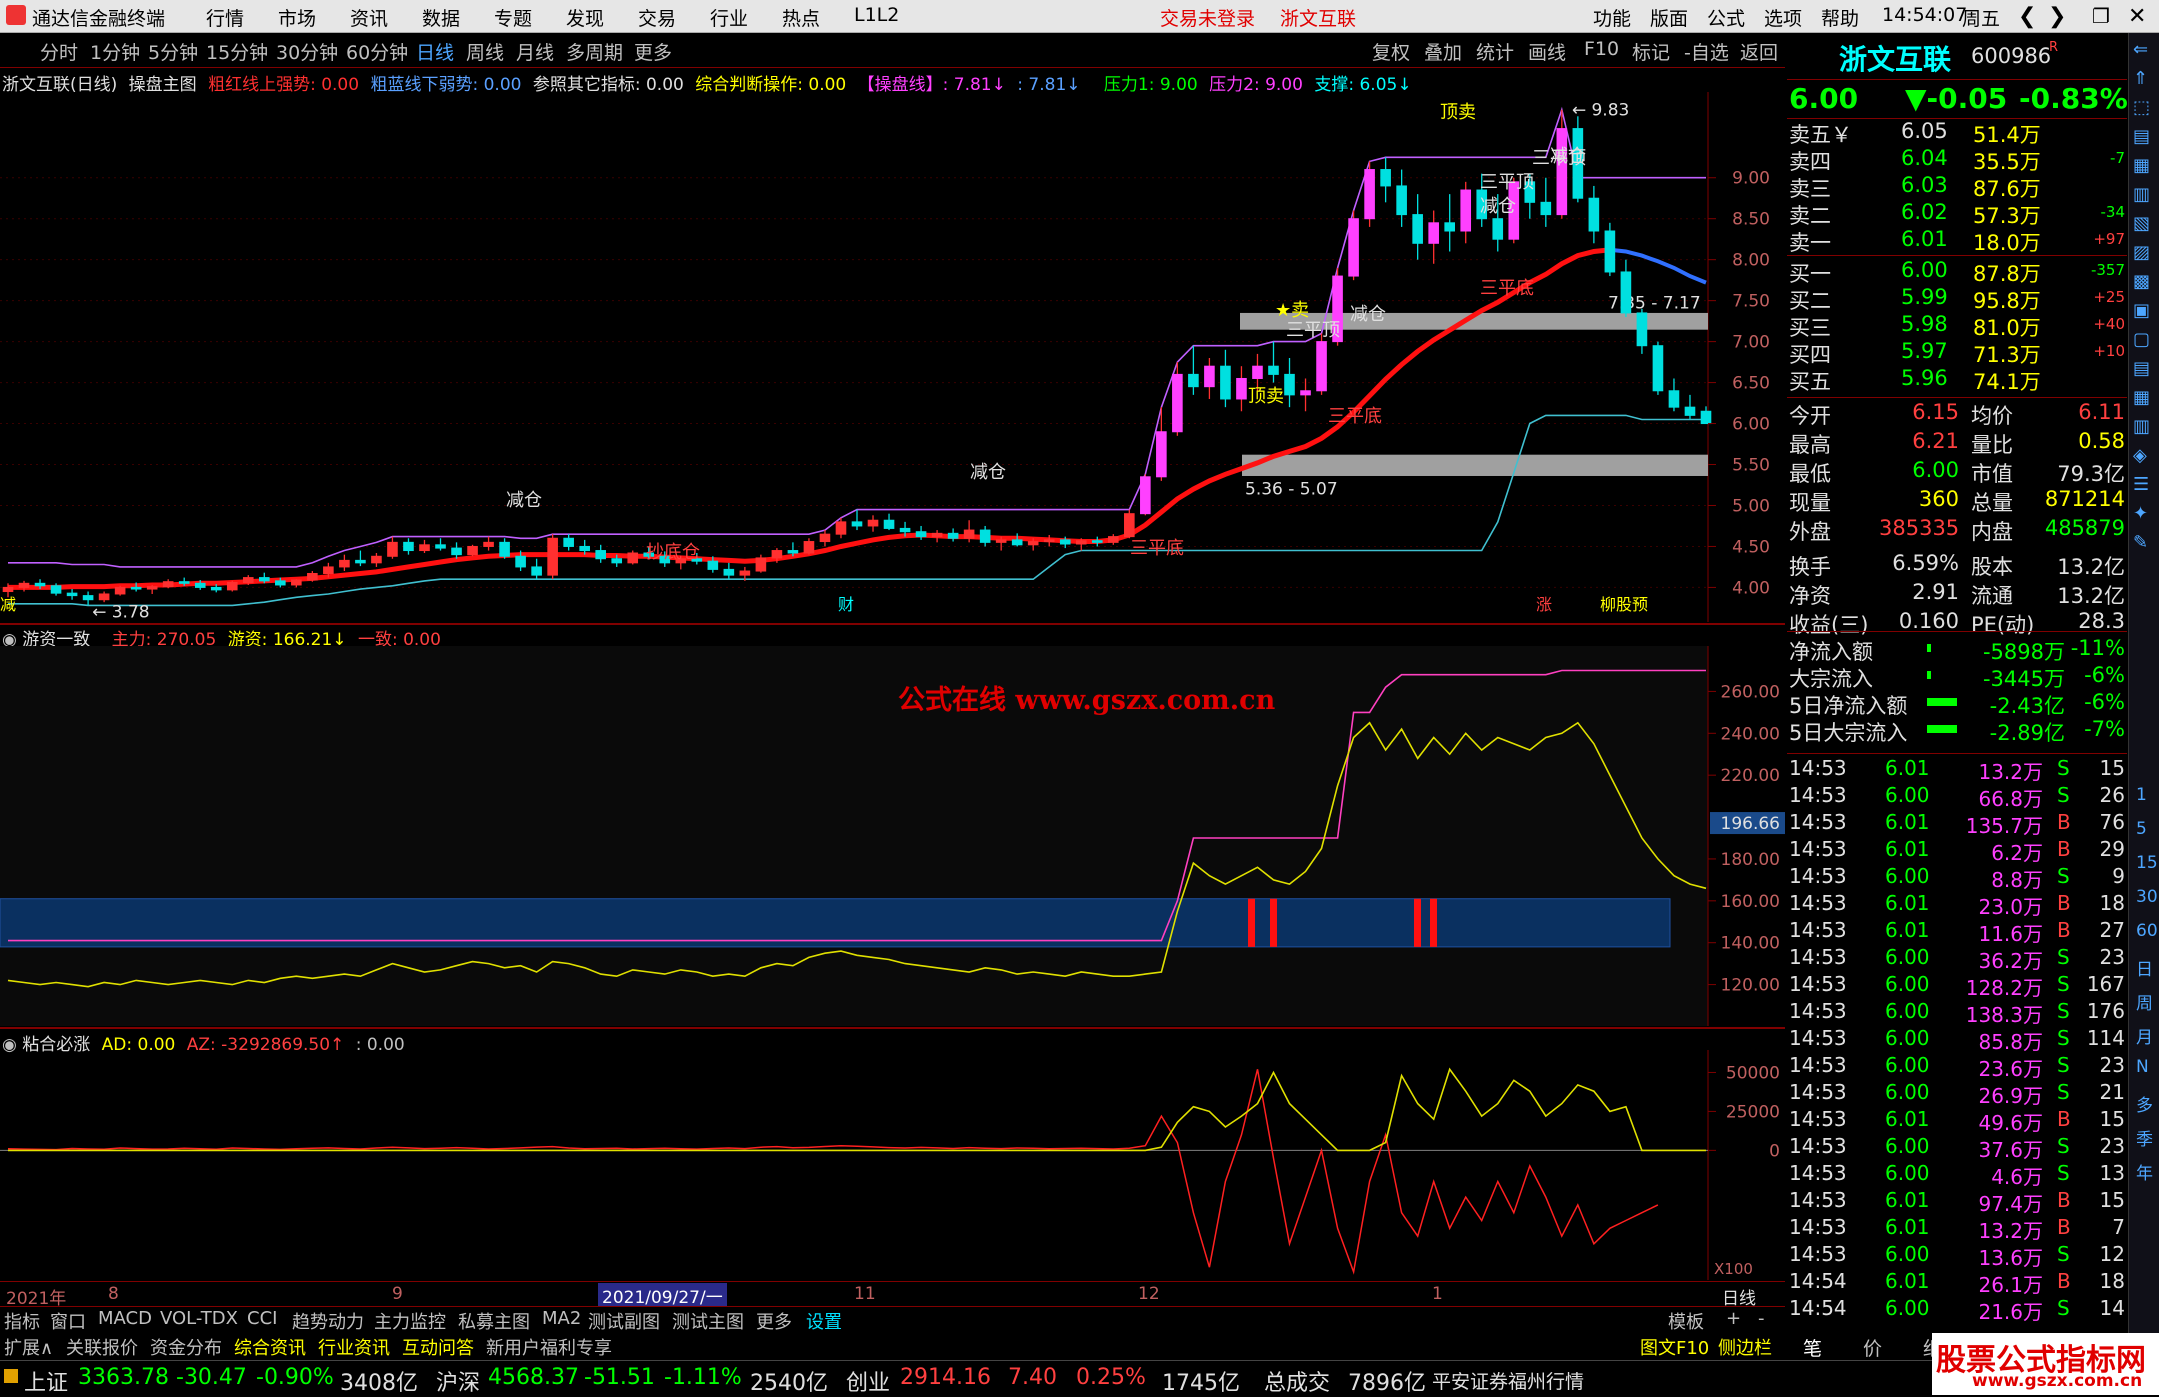 The image size is (2159, 1397). I want to click on period-more: 更多, so click(653, 51).